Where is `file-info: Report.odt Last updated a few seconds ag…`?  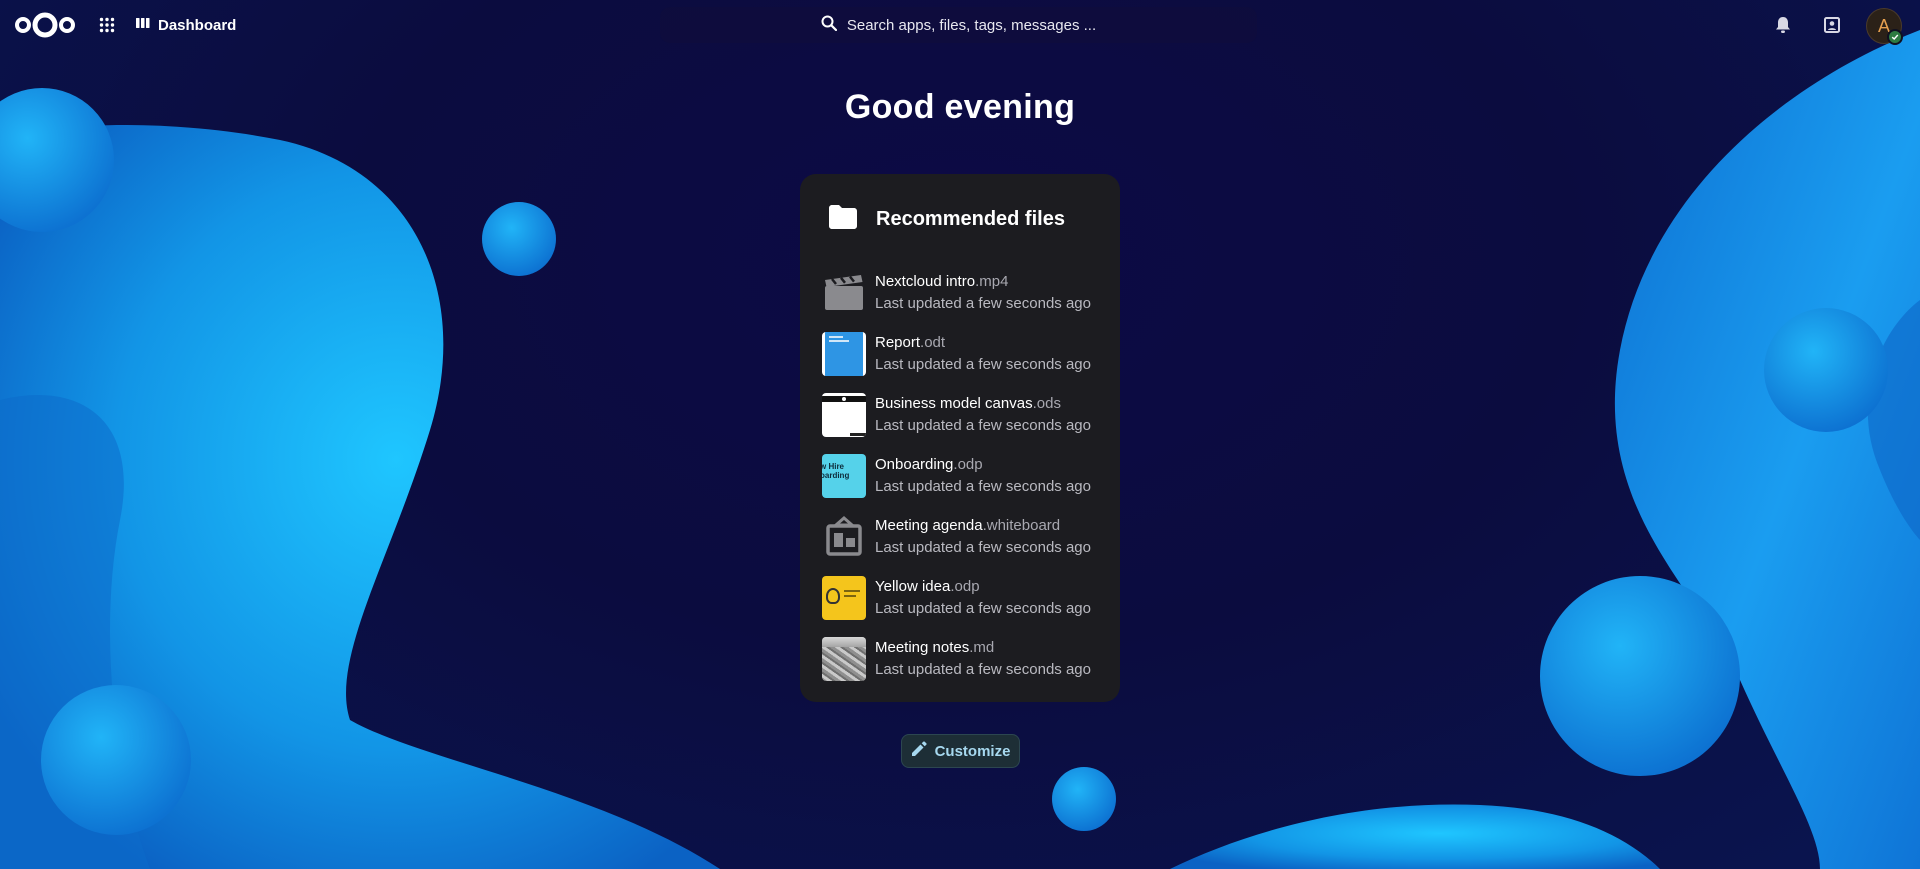
file-info: Report.odt Last updated a few seconds ag… is located at coordinates (983, 354).